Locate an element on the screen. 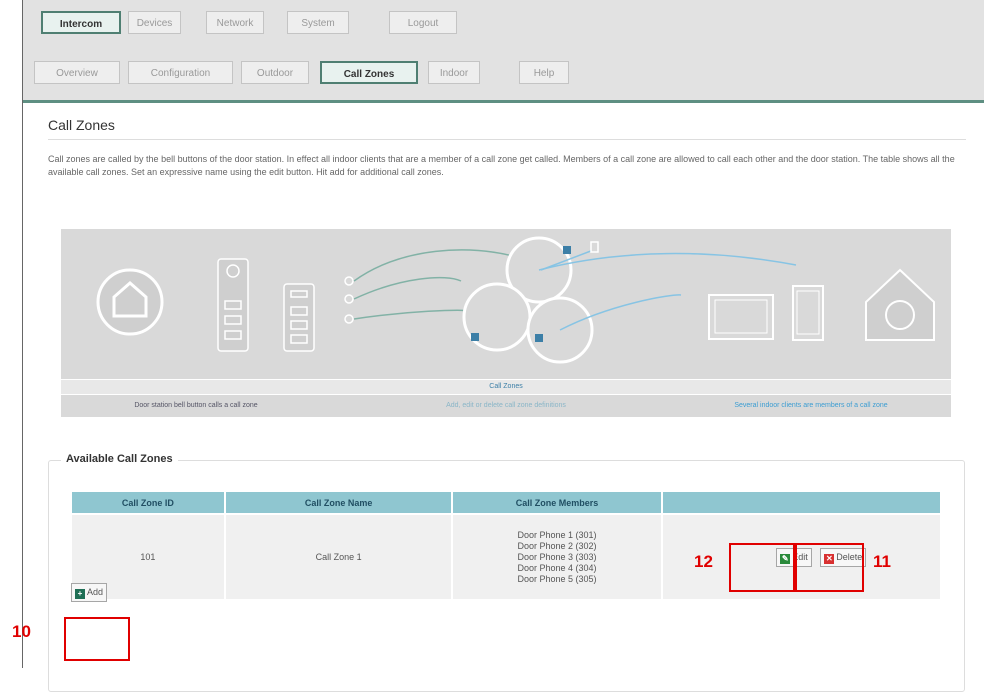 This screenshot has height=692, width=984. tab-configuration: Configuration is located at coordinates (180, 72).